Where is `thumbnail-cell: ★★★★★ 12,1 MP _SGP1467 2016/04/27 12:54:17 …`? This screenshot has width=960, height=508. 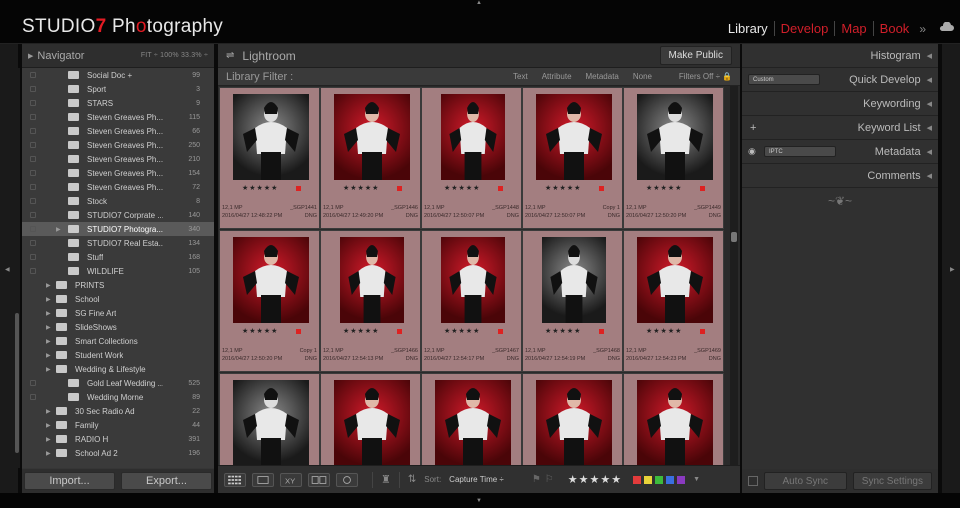 thumbnail-cell: ★★★★★ 12,1 MP _SGP1467 2016/04/27 12:54:17 … is located at coordinates (471, 301).